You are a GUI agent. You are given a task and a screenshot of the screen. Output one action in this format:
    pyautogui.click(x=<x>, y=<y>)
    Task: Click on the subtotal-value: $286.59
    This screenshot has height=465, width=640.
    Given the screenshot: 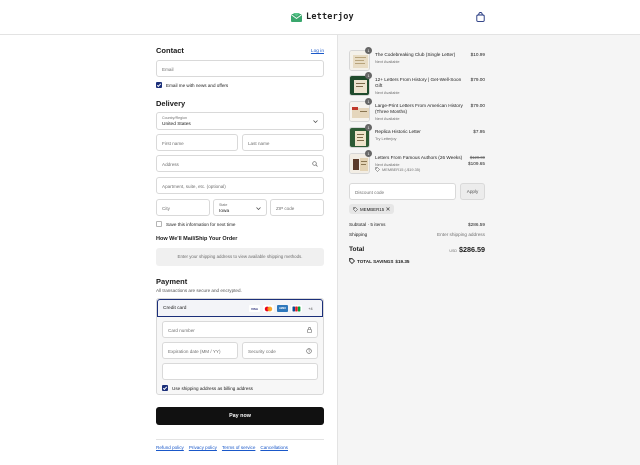 What is the action you would take?
    pyautogui.click(x=476, y=224)
    